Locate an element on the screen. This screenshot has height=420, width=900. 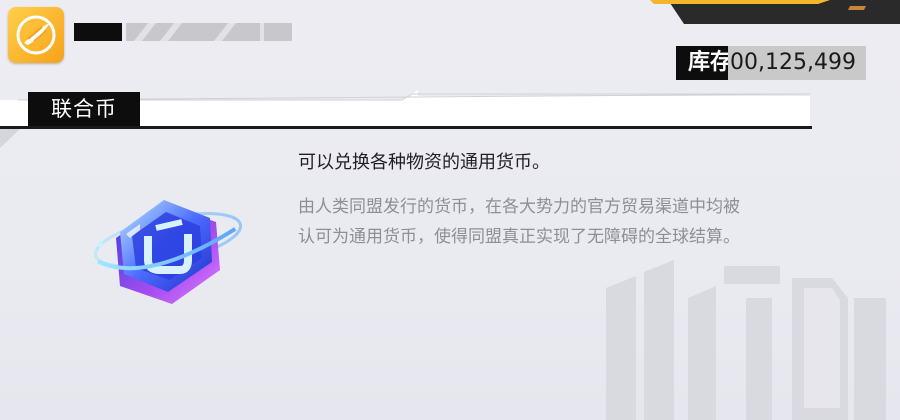
hexagon-crystal-currency-icon is located at coordinates (168, 252).